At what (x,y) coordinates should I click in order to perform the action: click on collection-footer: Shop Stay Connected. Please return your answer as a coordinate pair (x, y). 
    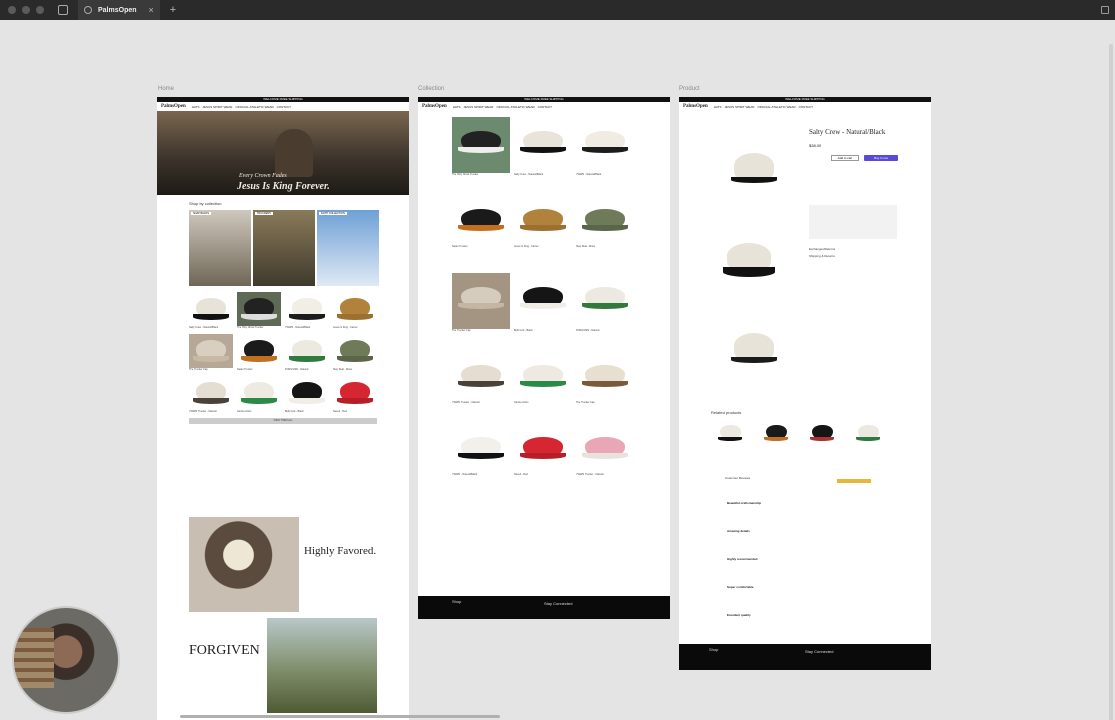
    Looking at the image, I should click on (544, 607).